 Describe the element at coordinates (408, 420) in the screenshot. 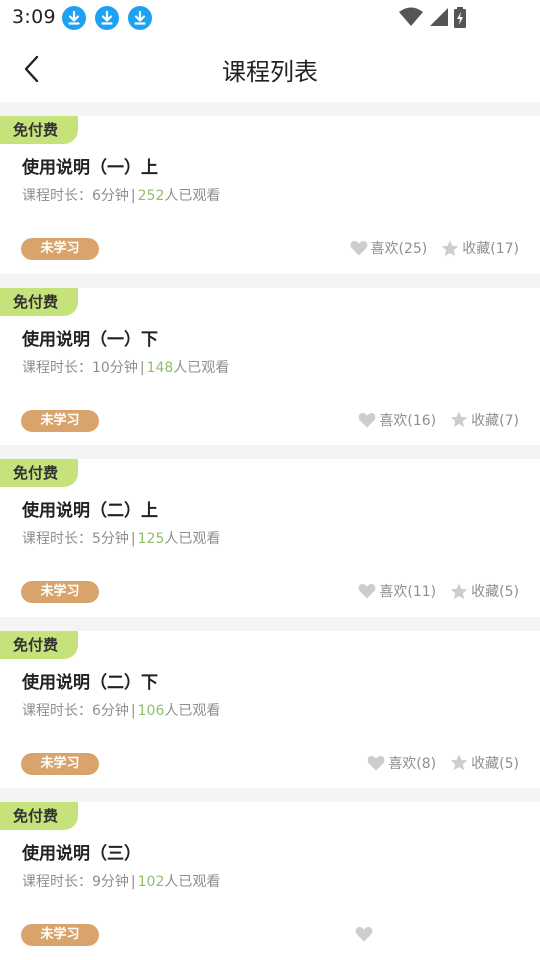

I see `like-count: 喜欢(16)` at that location.